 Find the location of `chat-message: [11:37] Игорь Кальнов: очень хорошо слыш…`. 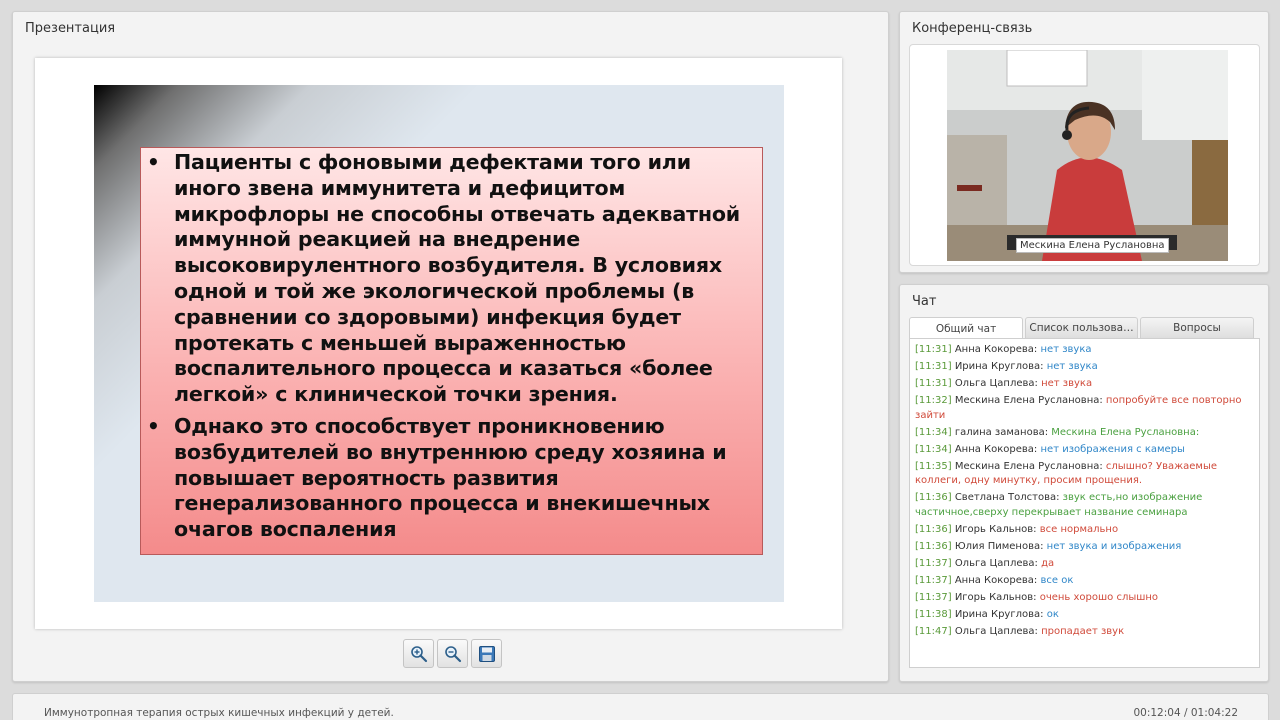

chat-message: [11:37] Игорь Кальнов: очень хорошо слыш… is located at coordinates (1084, 598).